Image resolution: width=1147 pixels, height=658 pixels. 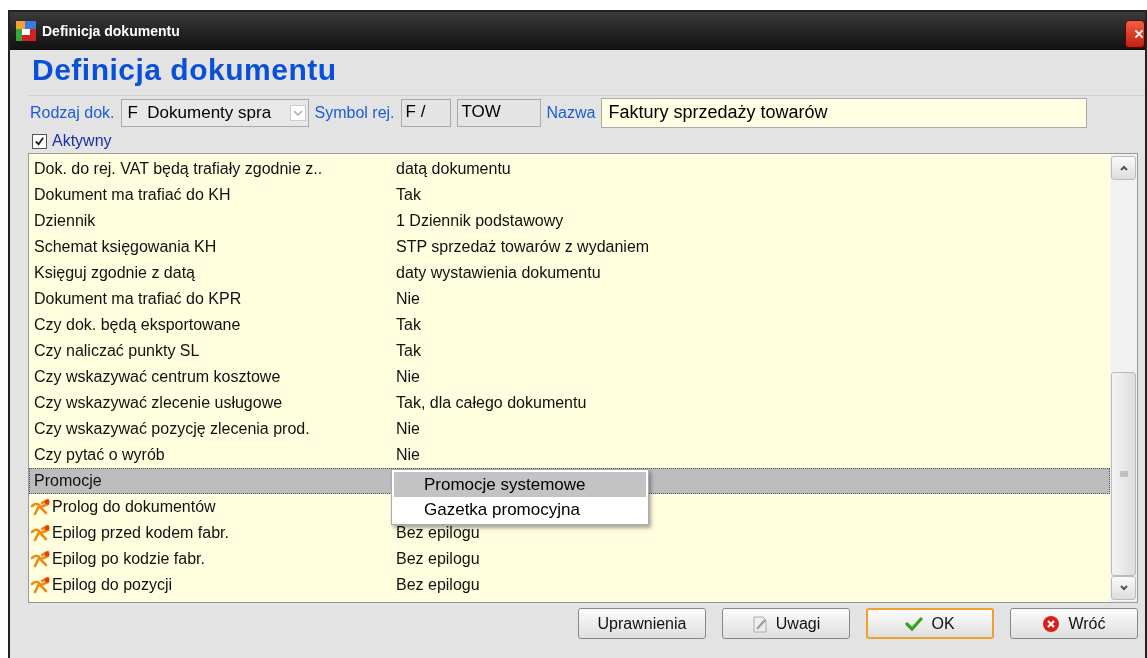 What do you see at coordinates (1051, 623) in the screenshot?
I see `cancel-icon` at bounding box center [1051, 623].